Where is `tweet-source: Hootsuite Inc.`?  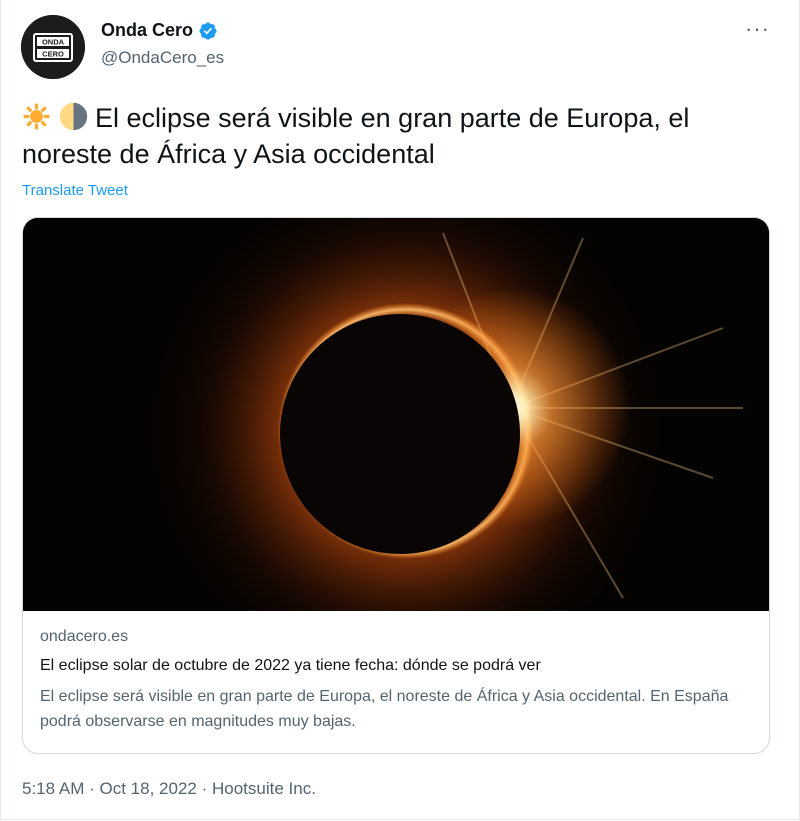
tweet-source: Hootsuite Inc. is located at coordinates (264, 788).